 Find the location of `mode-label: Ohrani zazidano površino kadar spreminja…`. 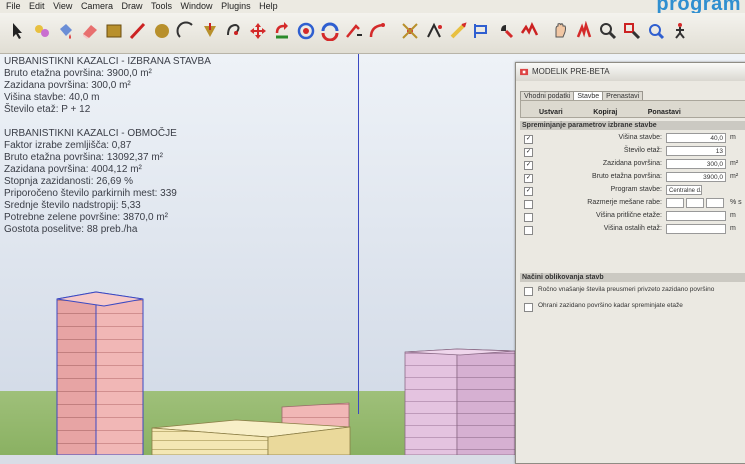

mode-label: Ohrani zazidano površino kadar spreminja… is located at coordinates (610, 305).